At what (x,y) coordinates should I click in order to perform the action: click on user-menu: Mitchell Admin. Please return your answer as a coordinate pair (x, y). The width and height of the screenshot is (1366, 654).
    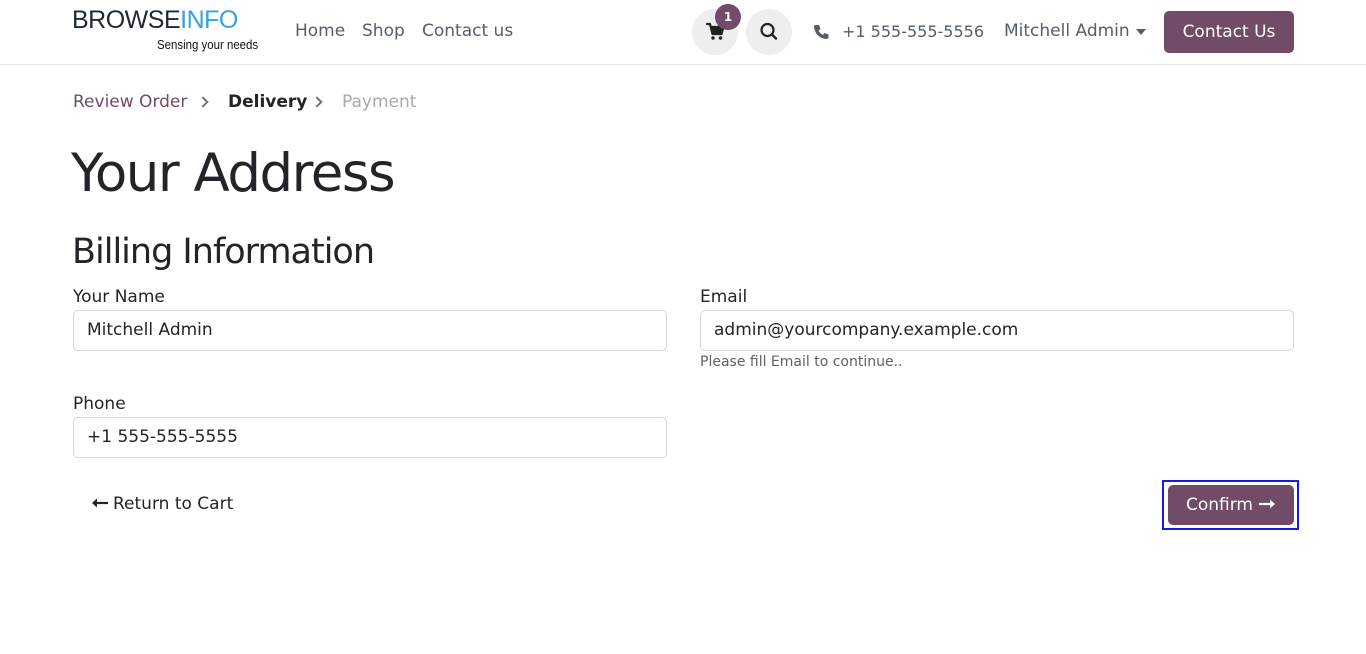
    Looking at the image, I should click on (1067, 31).